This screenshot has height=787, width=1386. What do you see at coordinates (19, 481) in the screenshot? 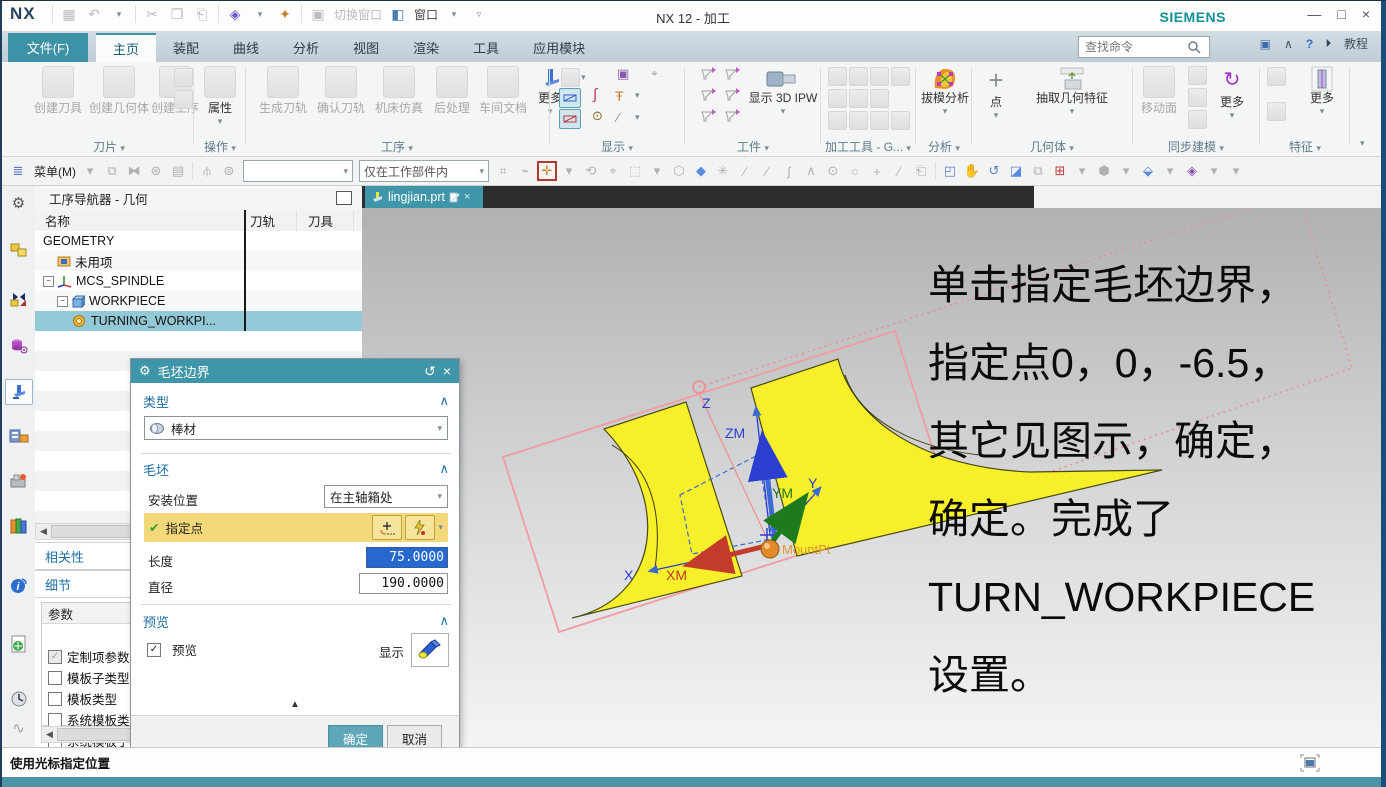
I see `machining-wizard-icon` at bounding box center [19, 481].